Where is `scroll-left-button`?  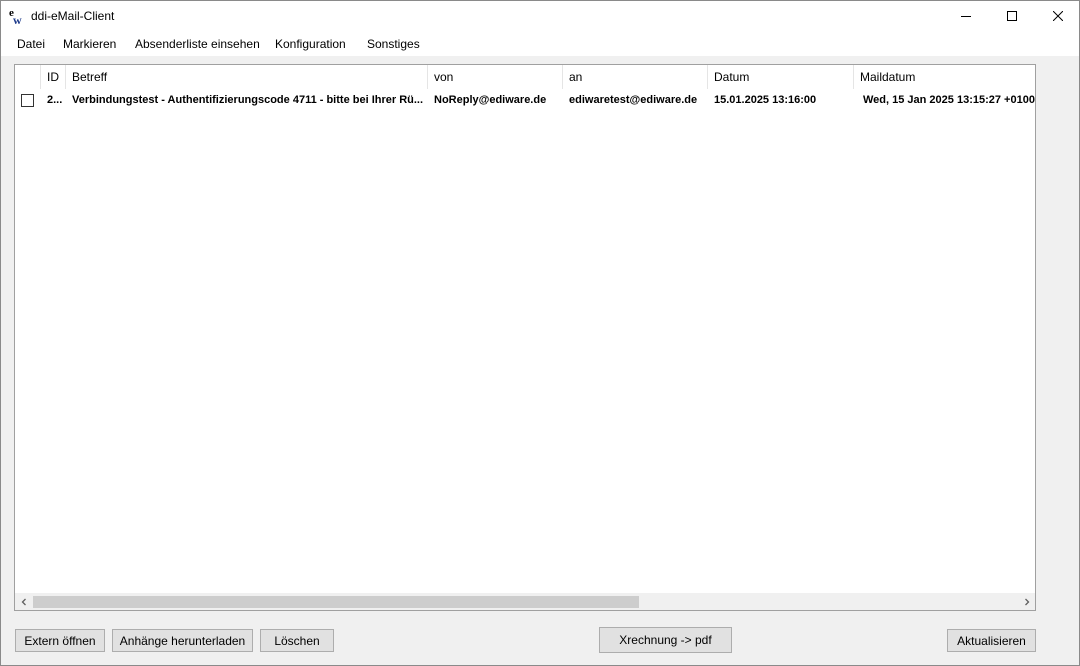 scroll-left-button is located at coordinates (23, 601).